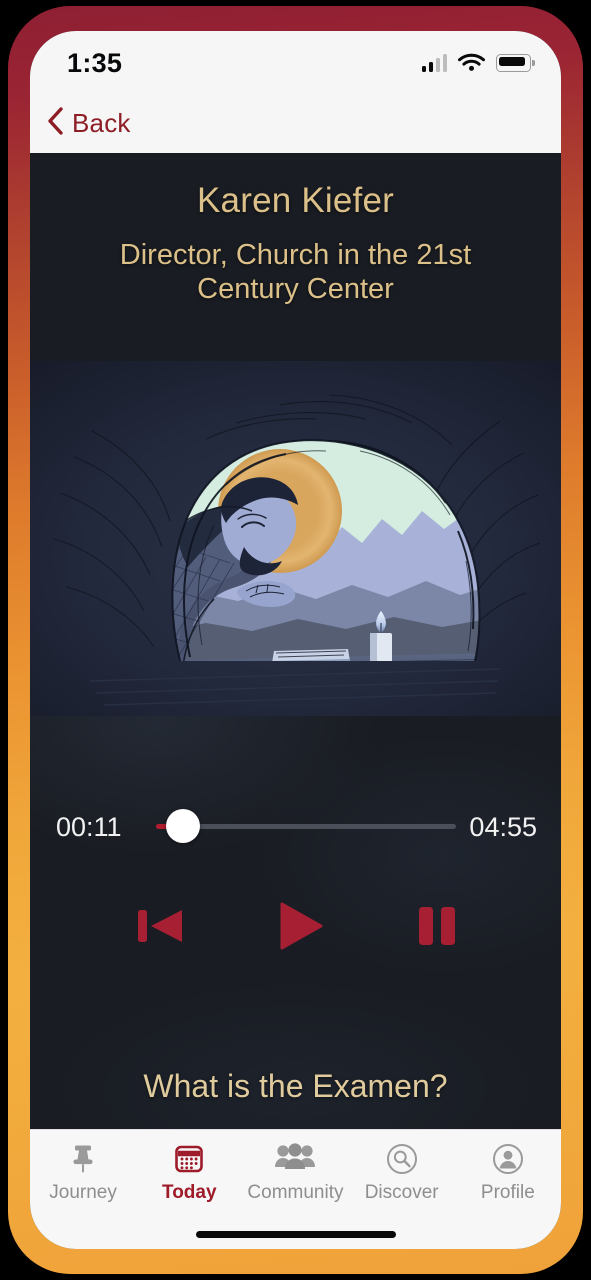 The height and width of the screenshot is (1280, 591). What do you see at coordinates (295, 1086) in the screenshot?
I see `episode-title: What is the Examen?` at bounding box center [295, 1086].